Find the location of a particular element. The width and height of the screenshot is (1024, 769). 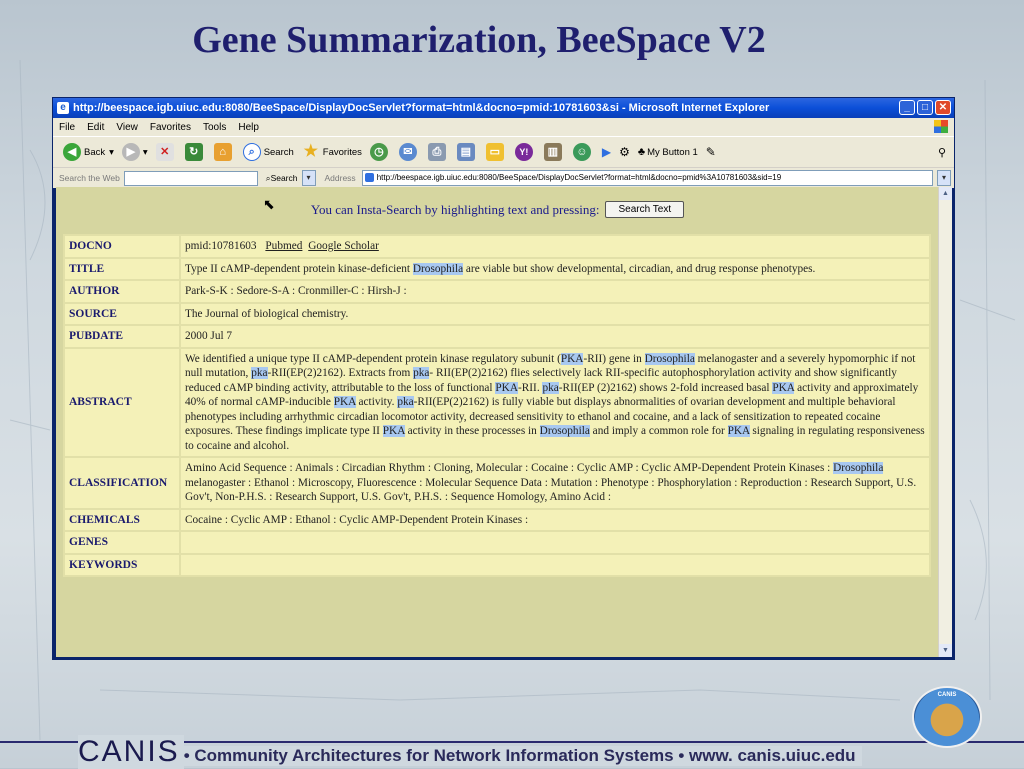

research-icon: ▥ is located at coordinates (552, 152).